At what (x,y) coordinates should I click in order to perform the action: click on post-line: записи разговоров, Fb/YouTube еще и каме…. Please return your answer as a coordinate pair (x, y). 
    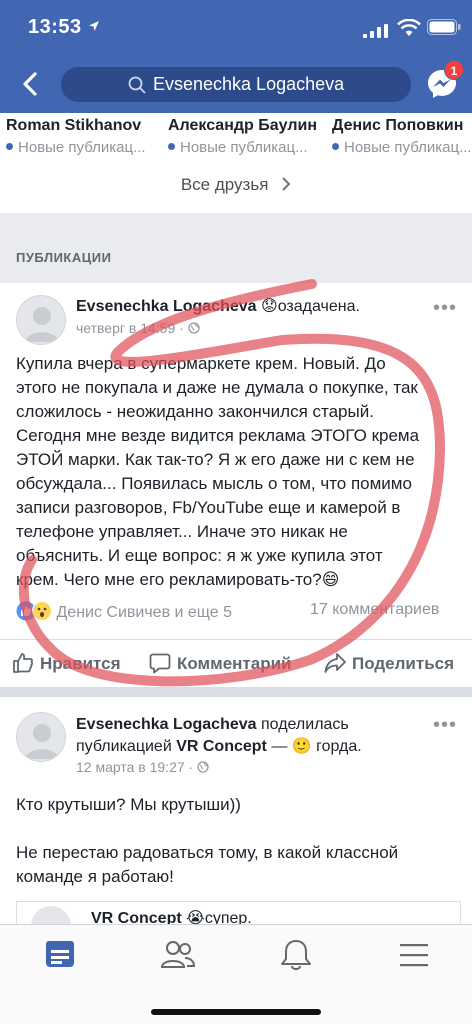
    Looking at the image, I should click on (208, 507).